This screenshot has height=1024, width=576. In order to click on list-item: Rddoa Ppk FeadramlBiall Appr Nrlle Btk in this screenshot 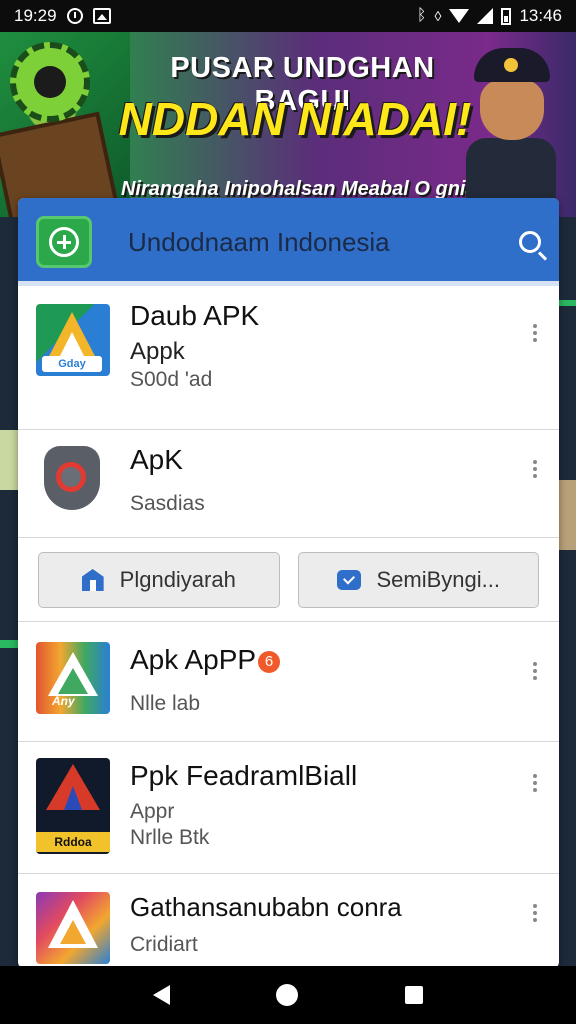, I will do `click(288, 808)`.